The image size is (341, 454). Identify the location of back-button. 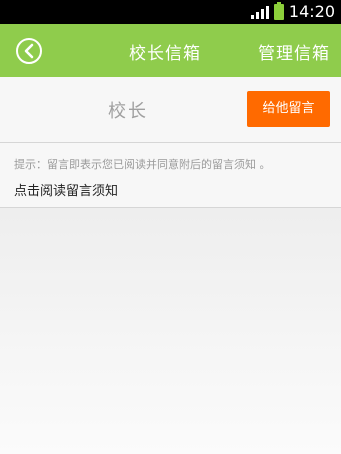
(29, 51).